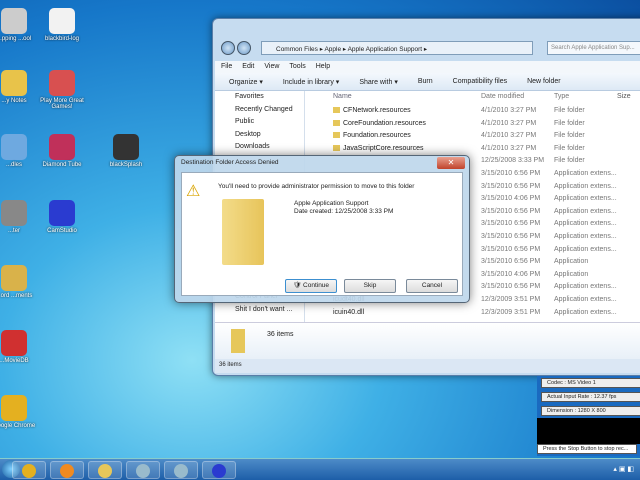  What do you see at coordinates (509, 123) in the screenshot?
I see `file-date: 4/1/2010 3:27 PM` at bounding box center [509, 123].